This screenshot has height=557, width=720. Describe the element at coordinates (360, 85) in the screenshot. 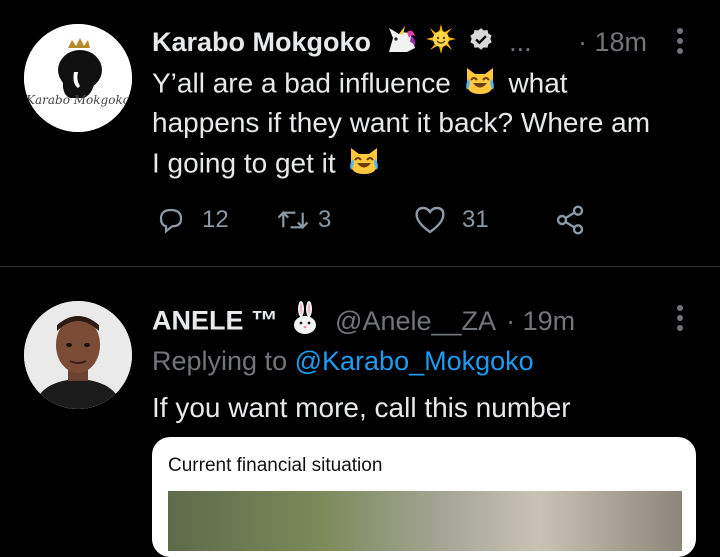

I see `tweet-text-line-1: Y’all are a bad influence what` at that location.